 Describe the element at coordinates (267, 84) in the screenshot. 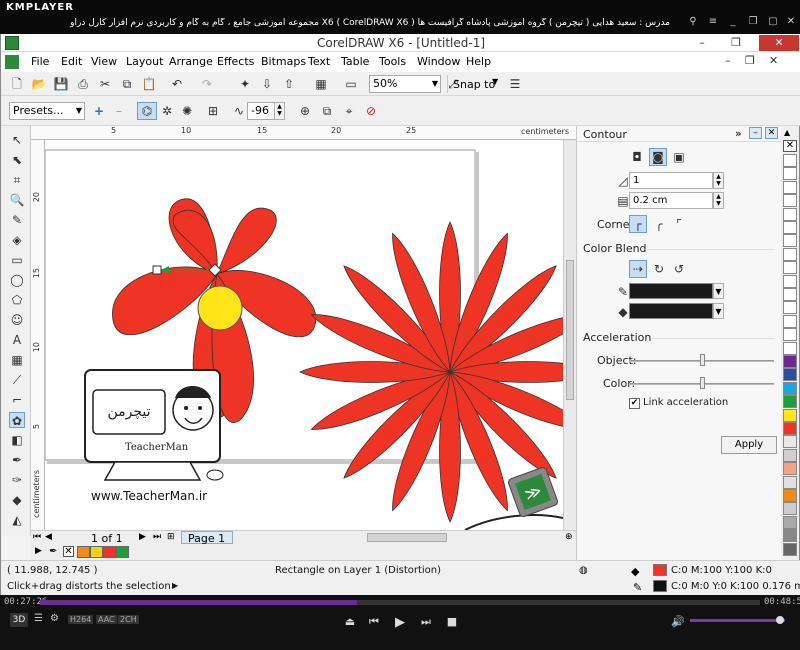

I see `import-icon: ⇩` at that location.